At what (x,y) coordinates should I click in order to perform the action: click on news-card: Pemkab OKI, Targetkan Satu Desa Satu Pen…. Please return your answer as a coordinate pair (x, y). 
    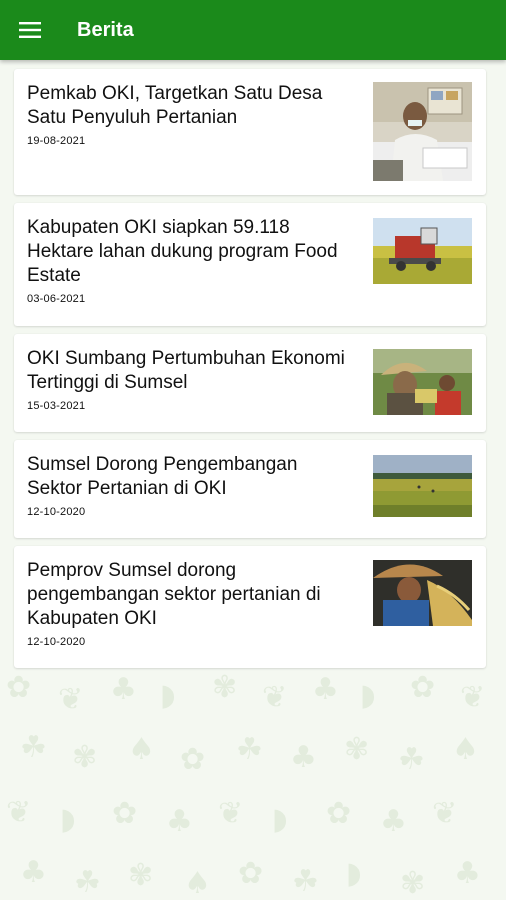
    Looking at the image, I should click on (250, 132).